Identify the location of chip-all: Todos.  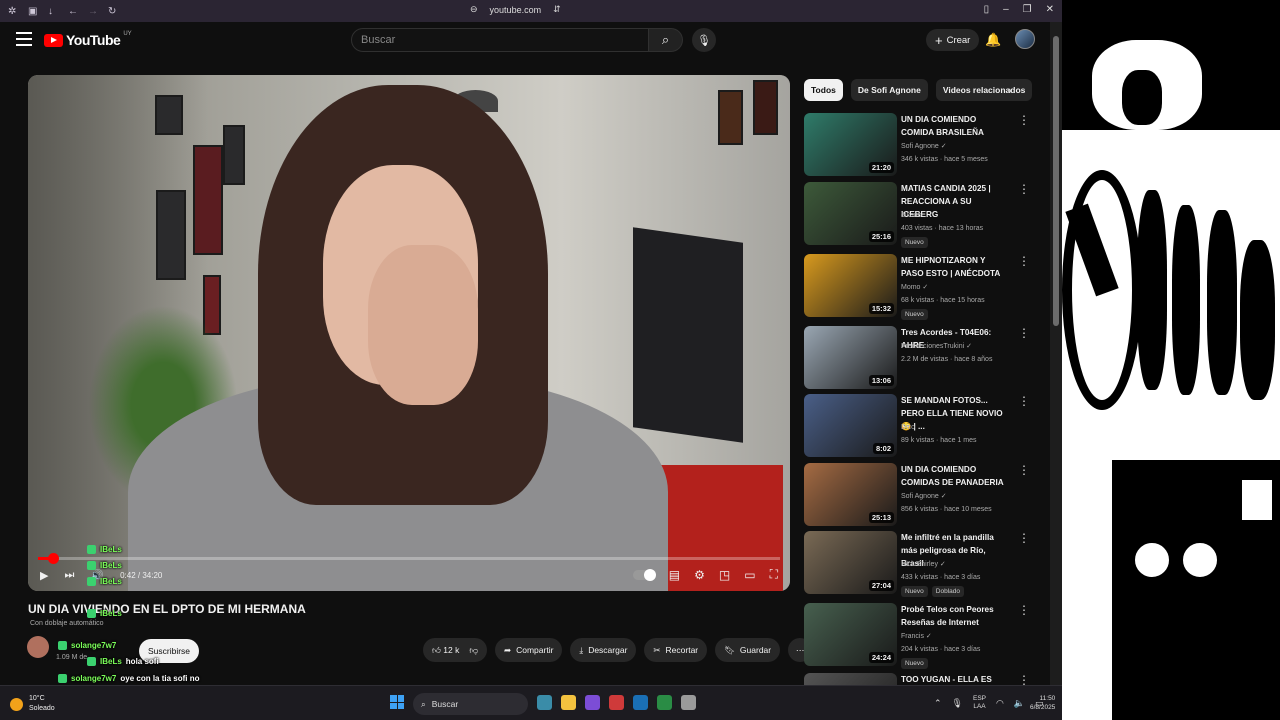
(823, 90).